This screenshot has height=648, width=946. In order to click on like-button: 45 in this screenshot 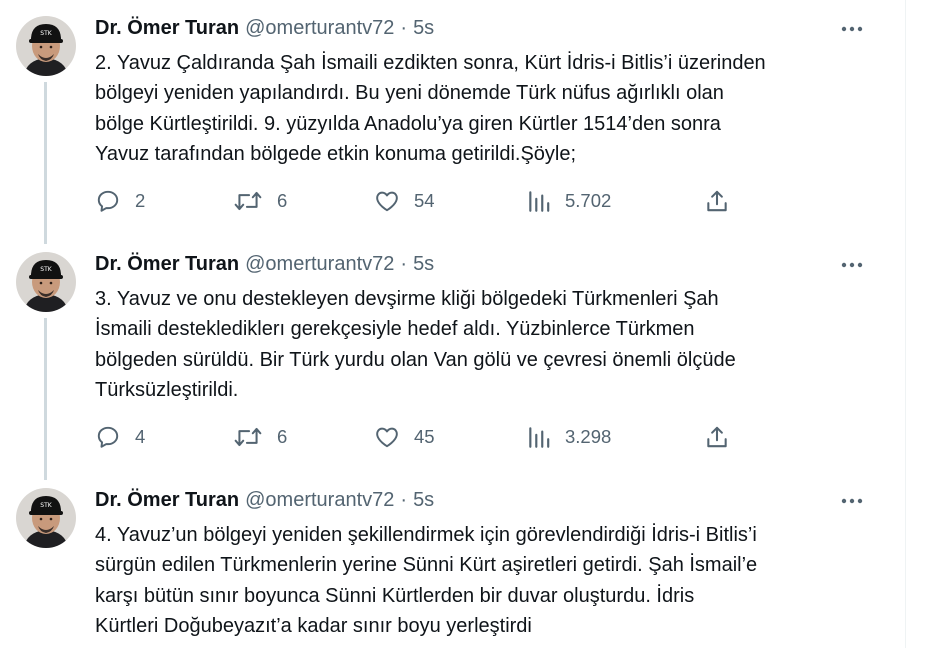, I will do `click(404, 437)`.